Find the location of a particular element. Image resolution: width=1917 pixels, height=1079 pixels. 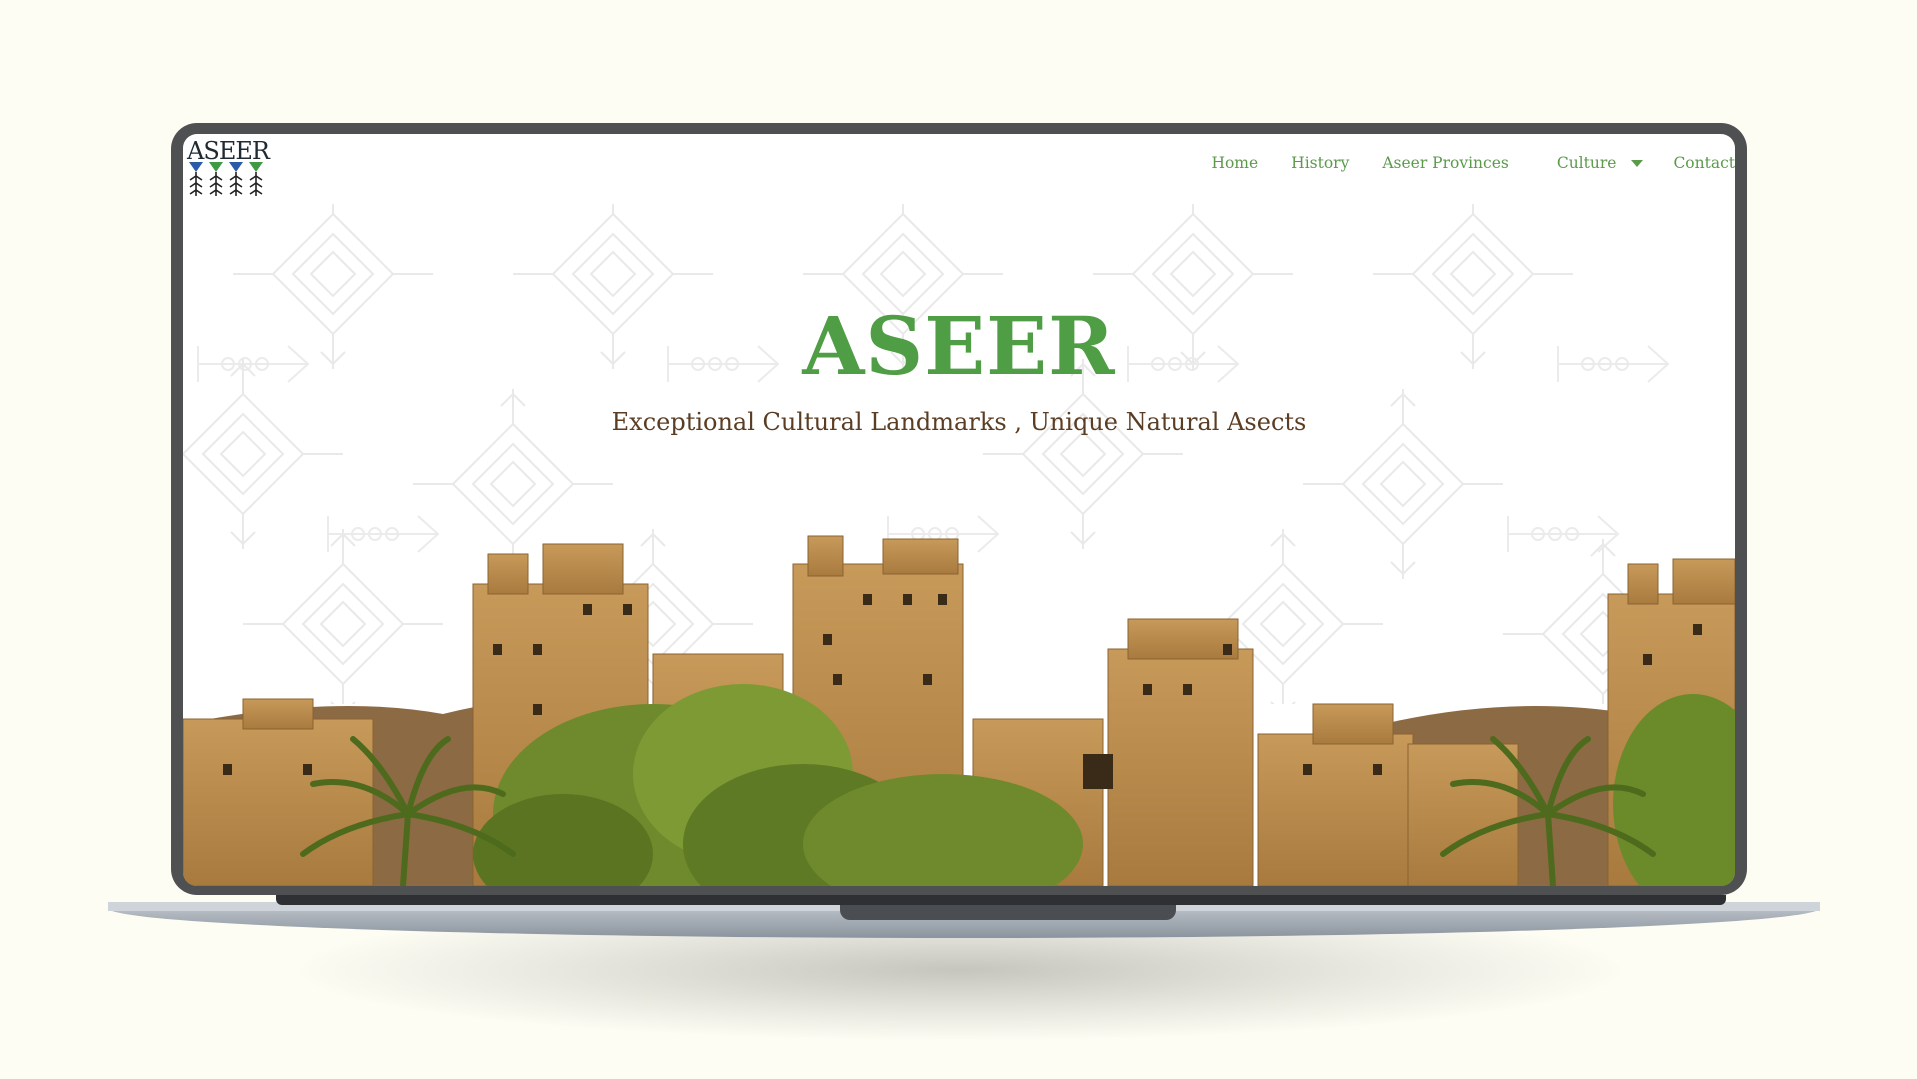

site-logo: ASEER is located at coordinates (228, 170).